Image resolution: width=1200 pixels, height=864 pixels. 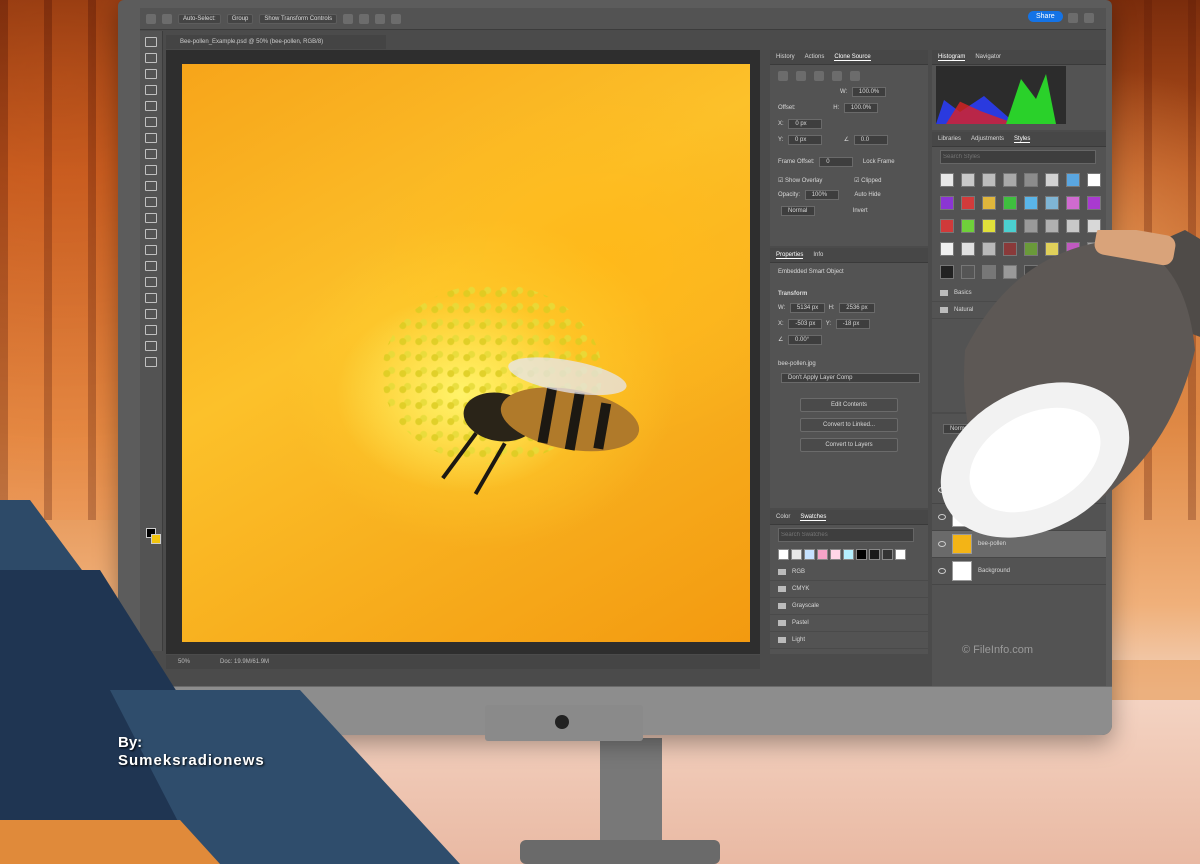 What do you see at coordinates (849, 405) in the screenshot?
I see `edit-contents-button: Edit Contents` at bounding box center [849, 405].